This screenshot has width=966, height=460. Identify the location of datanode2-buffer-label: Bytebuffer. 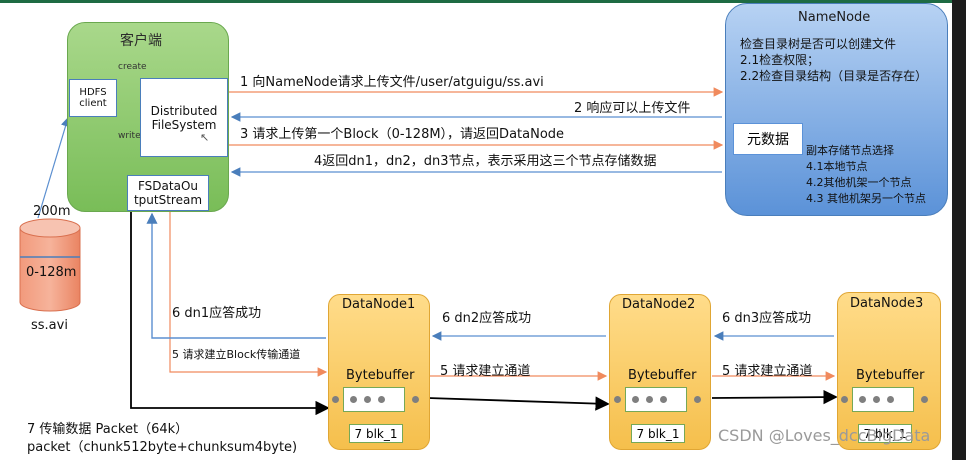
(662, 375).